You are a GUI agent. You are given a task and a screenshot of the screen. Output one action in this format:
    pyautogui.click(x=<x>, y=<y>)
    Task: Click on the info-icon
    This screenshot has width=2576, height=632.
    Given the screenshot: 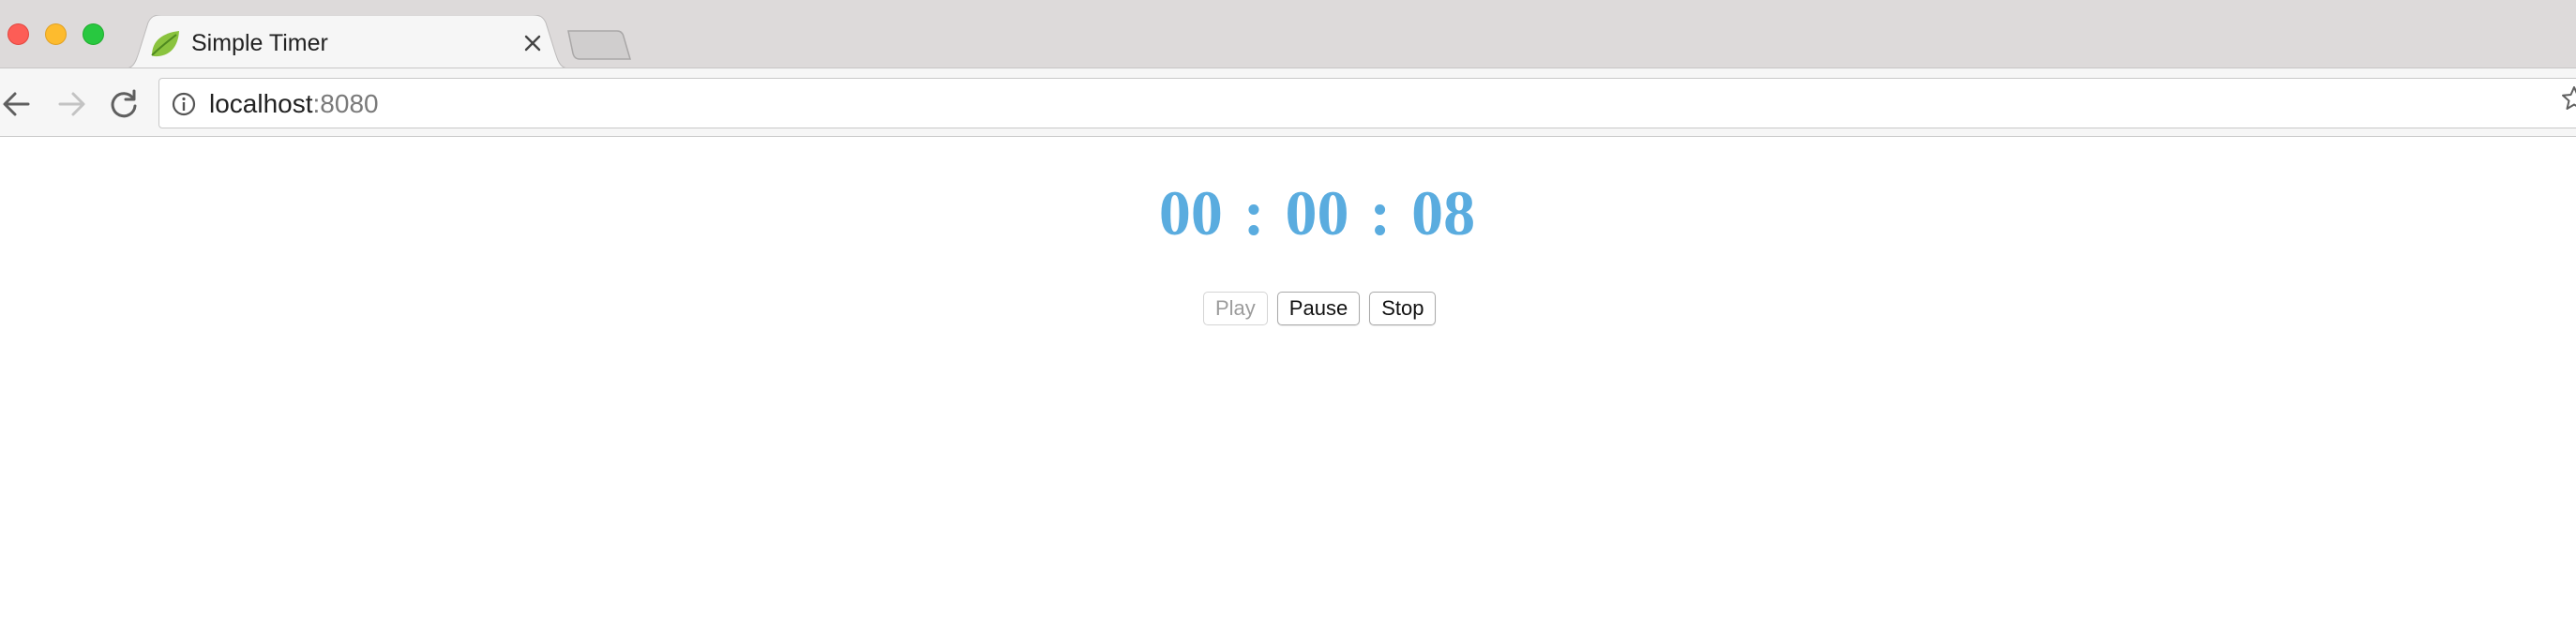 What is the action you would take?
    pyautogui.click(x=184, y=104)
    